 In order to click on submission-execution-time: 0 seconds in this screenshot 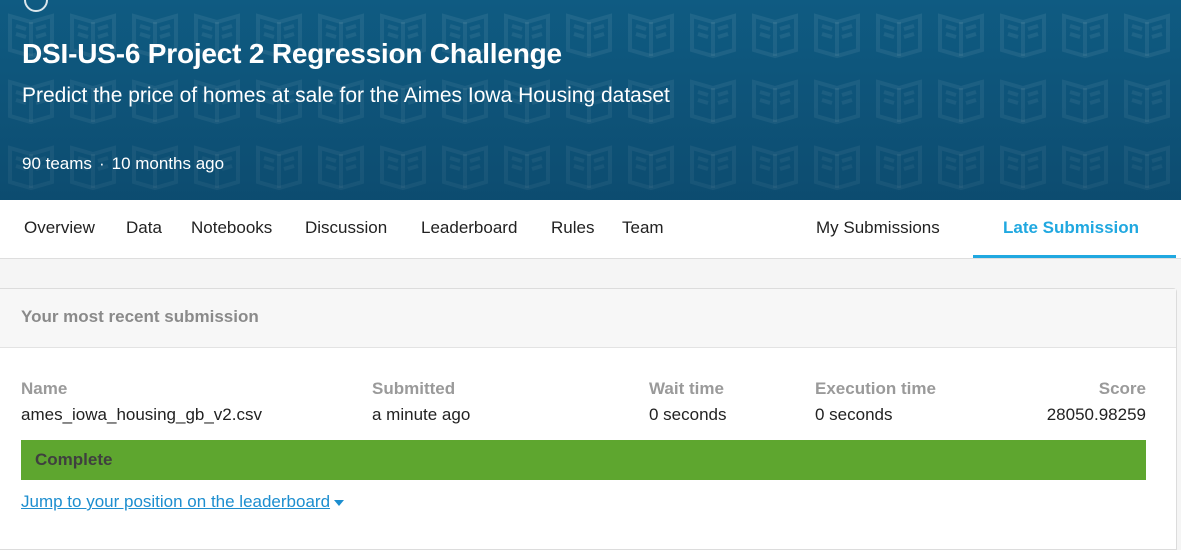, I will do `click(854, 414)`.